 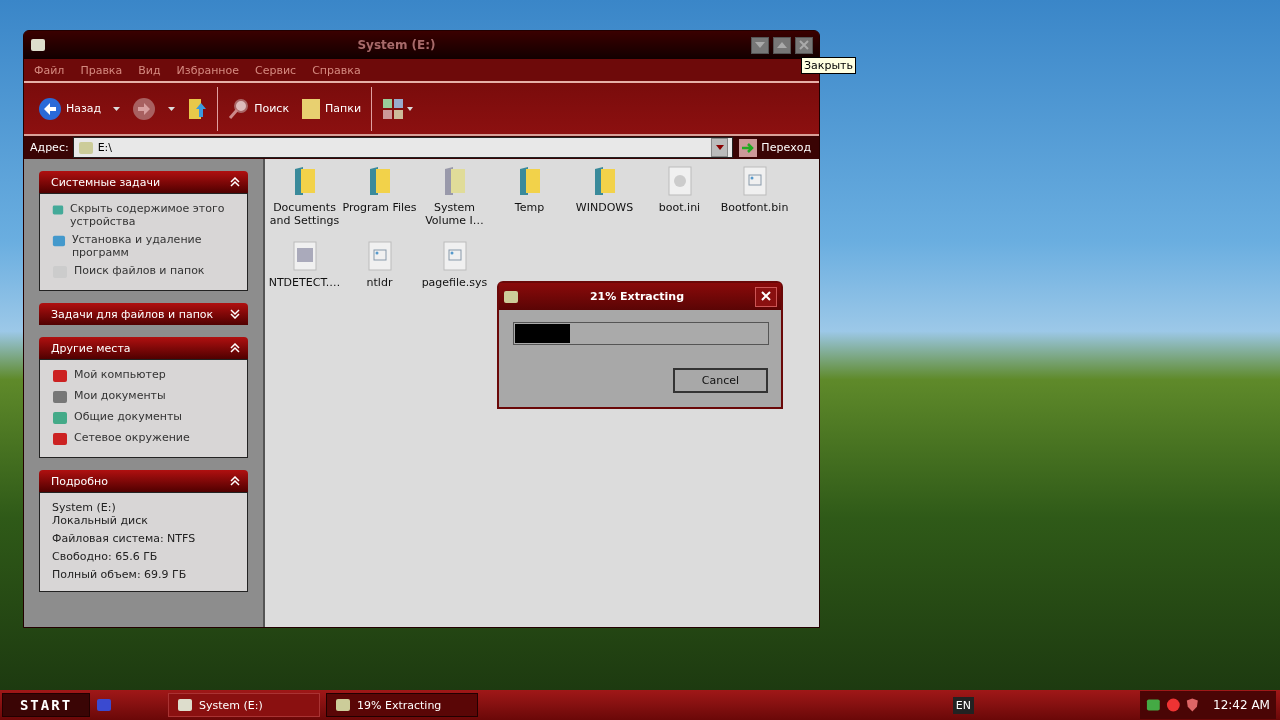 What do you see at coordinates (754, 207) in the screenshot?
I see `file-name: Bootfont.bin` at bounding box center [754, 207].